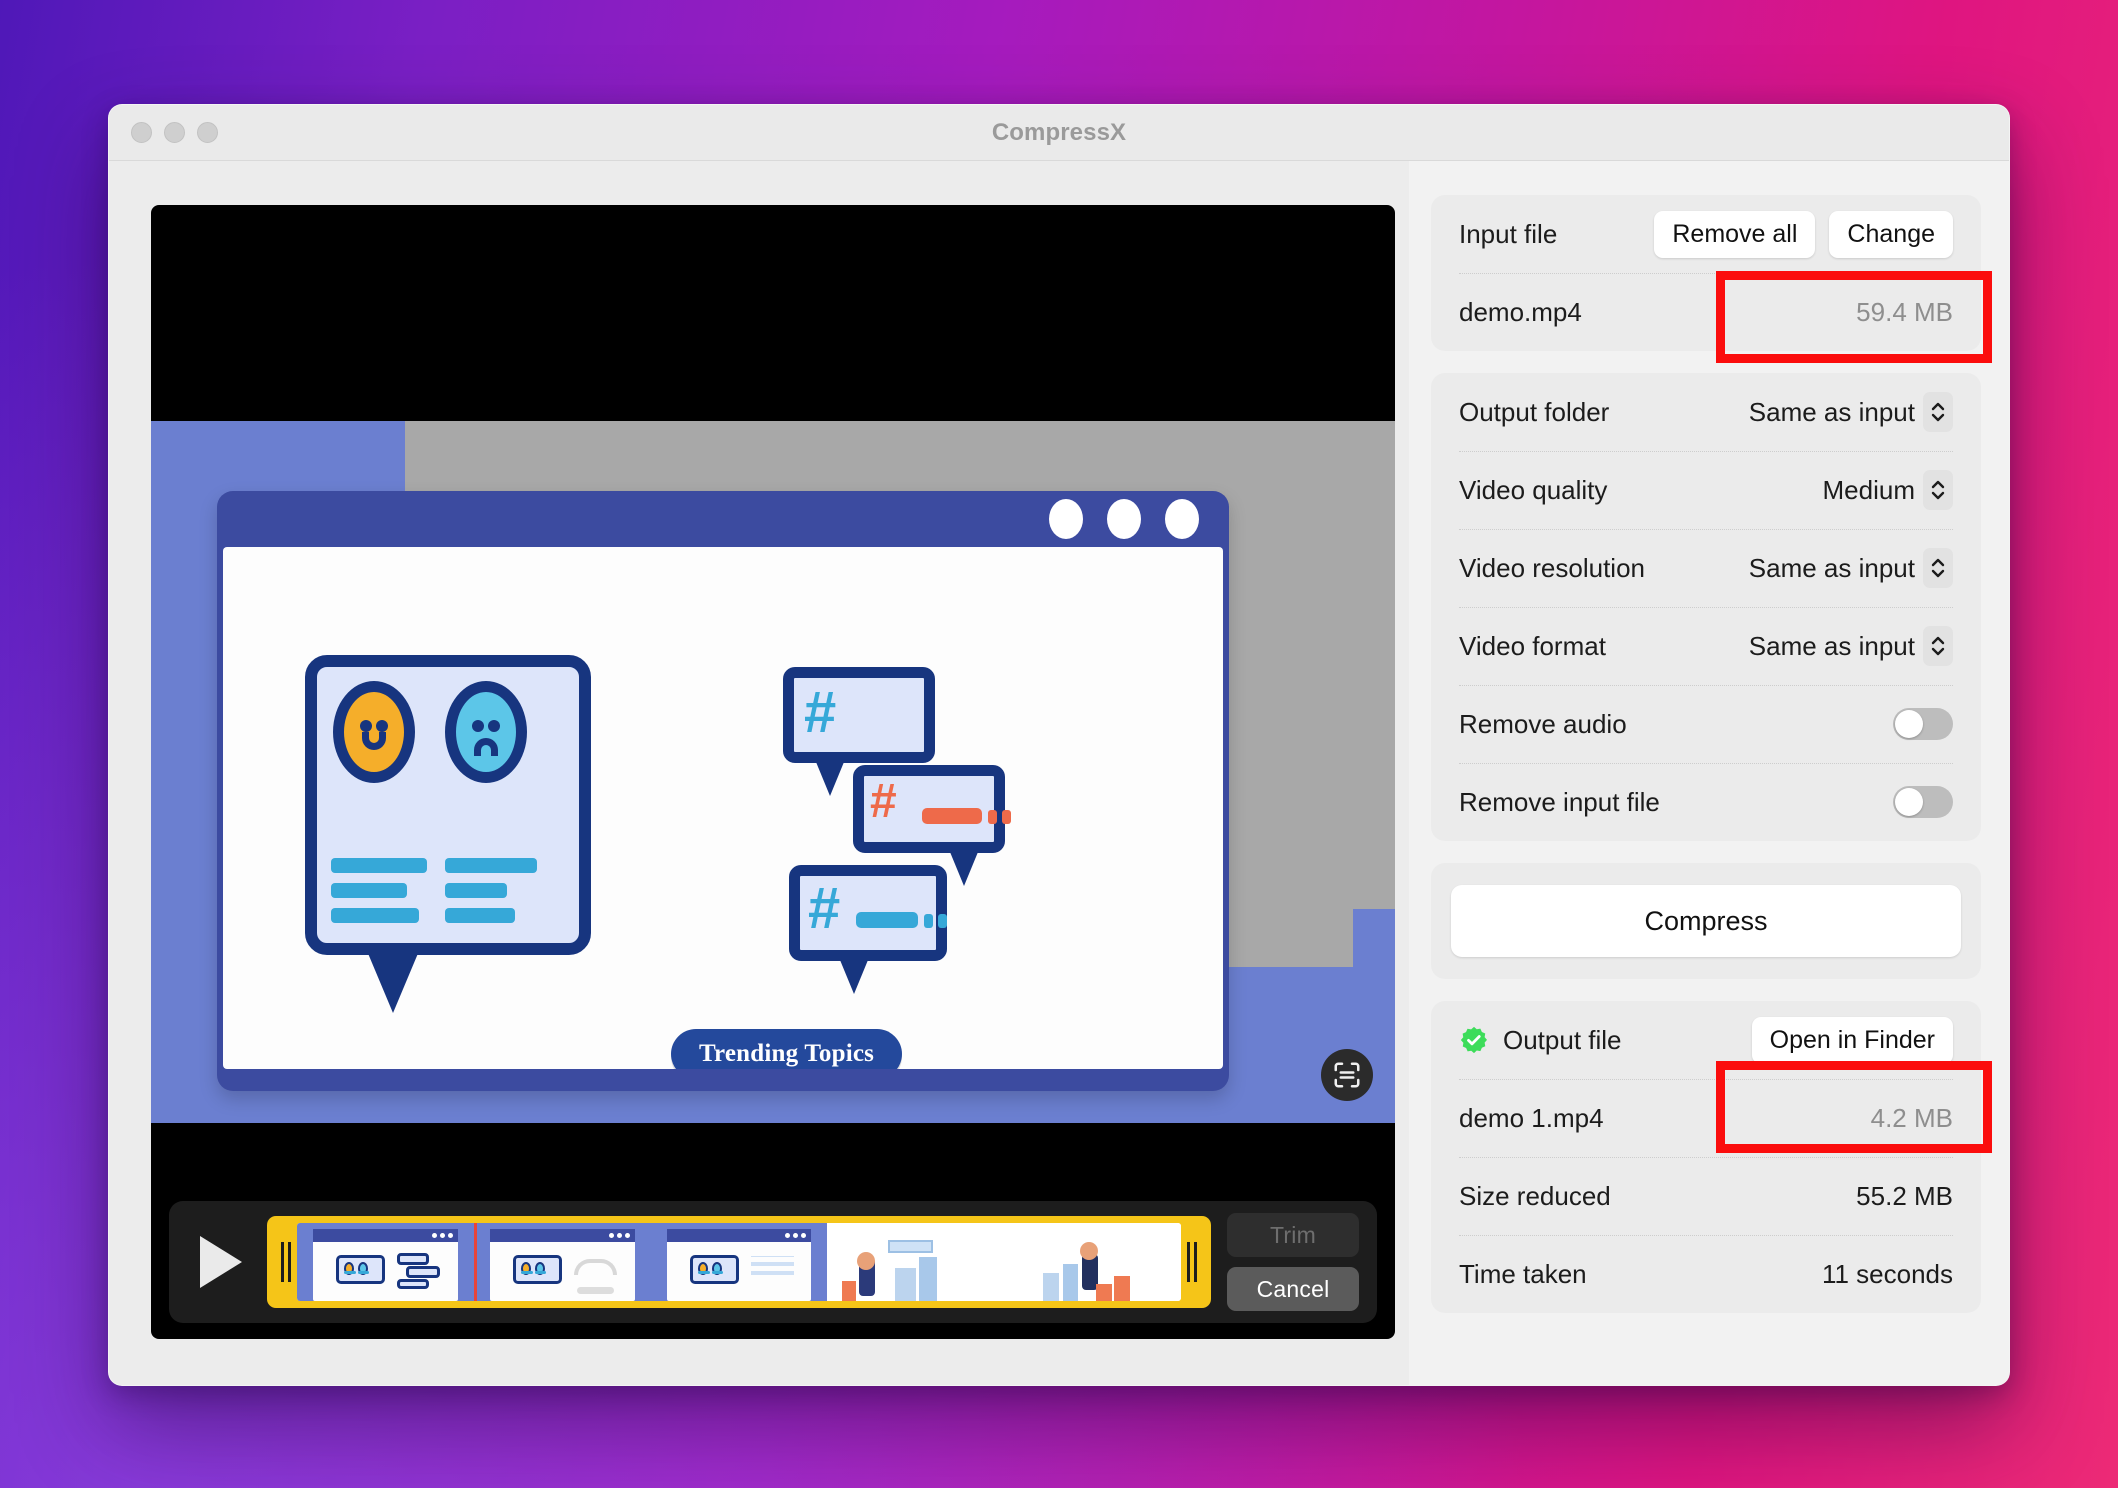  Describe the element at coordinates (486, 732) in the screenshot. I see `sad-face-icon` at that location.